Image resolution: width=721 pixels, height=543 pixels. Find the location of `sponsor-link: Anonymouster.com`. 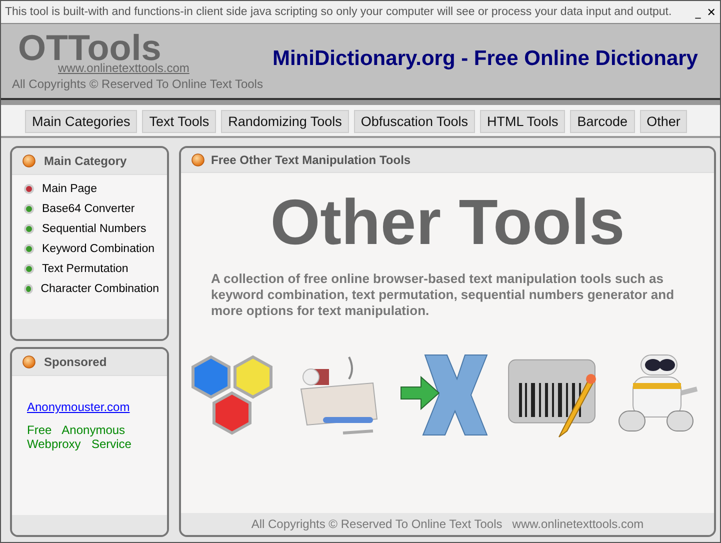

sponsor-link: Anonymouster.com is located at coordinates (78, 407).